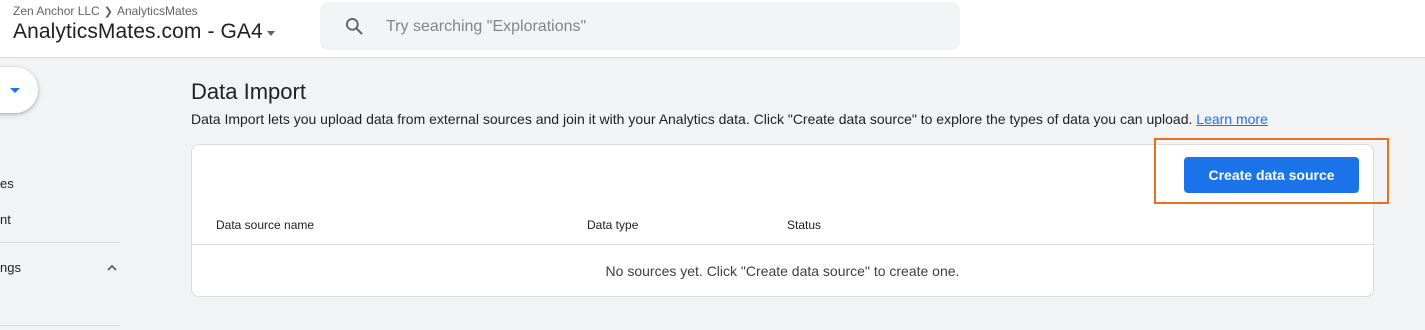 The width and height of the screenshot is (1425, 330). I want to click on property-selector: AnalyticsMates.com - GA4, so click(144, 32).